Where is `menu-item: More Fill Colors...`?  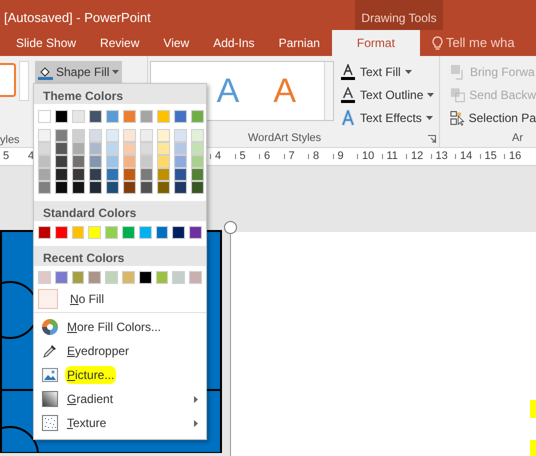 menu-item: More Fill Colors... is located at coordinates (114, 327).